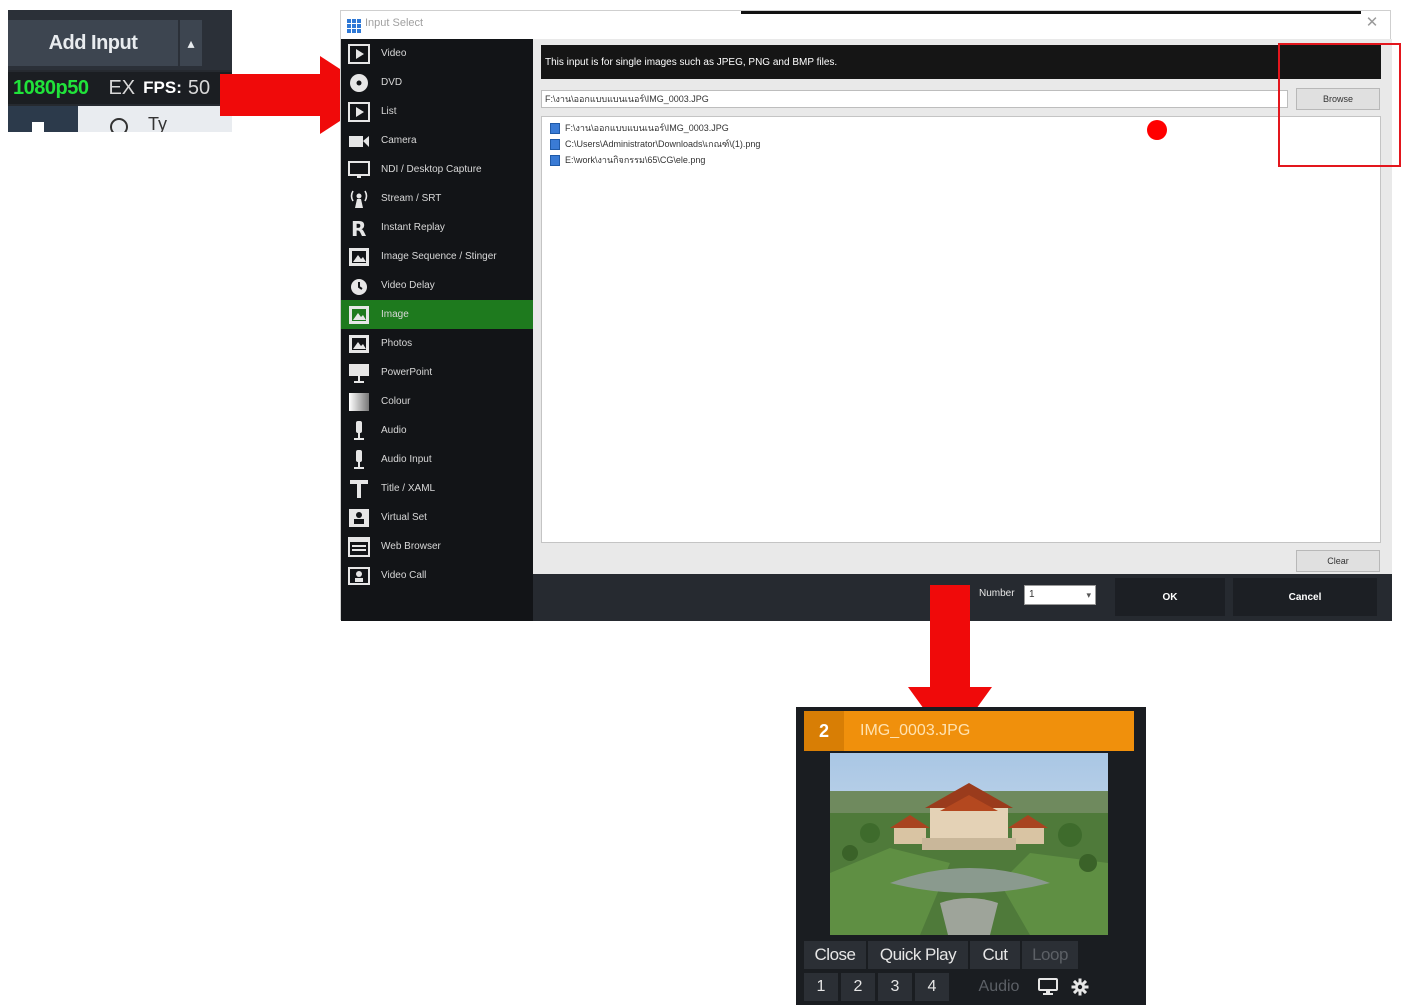  What do you see at coordinates (392, 82) in the screenshot?
I see `sidebar-item-label: DVD` at bounding box center [392, 82].